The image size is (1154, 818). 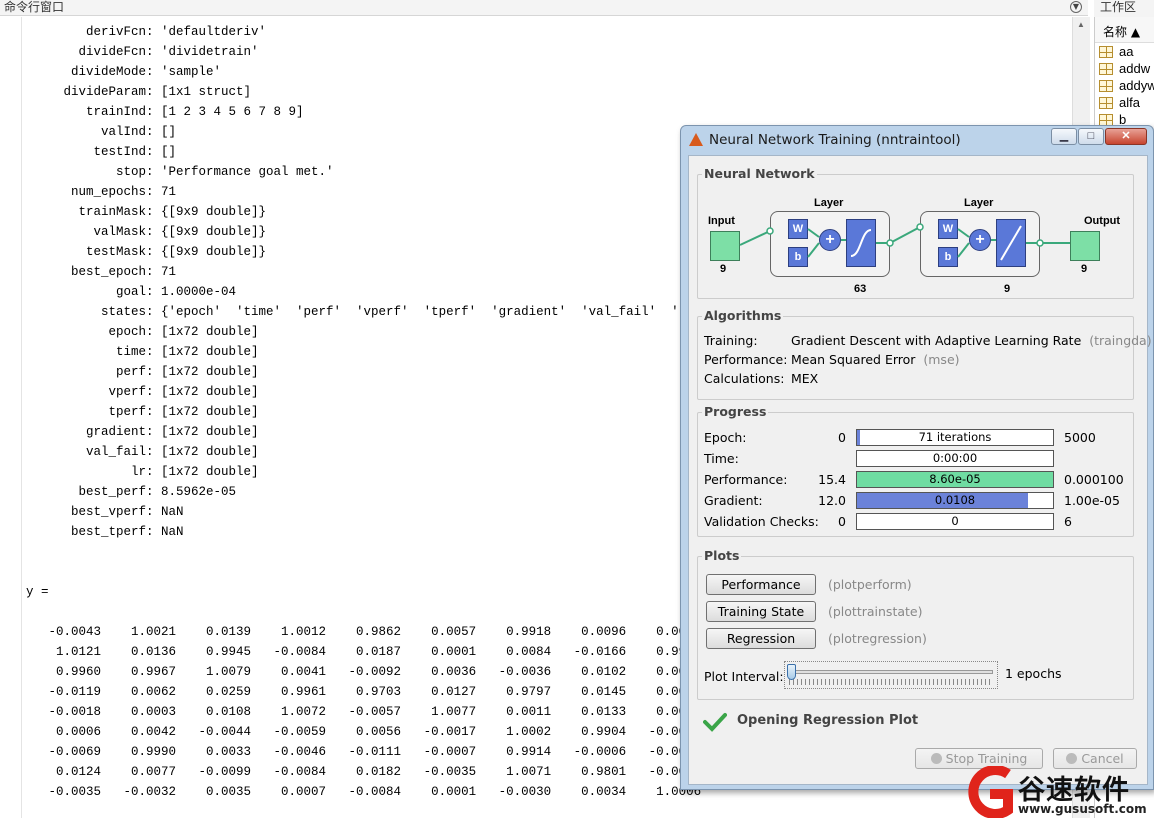 What do you see at coordinates (986, 758) in the screenshot?
I see `stop-training-label: Stop Training` at bounding box center [986, 758].